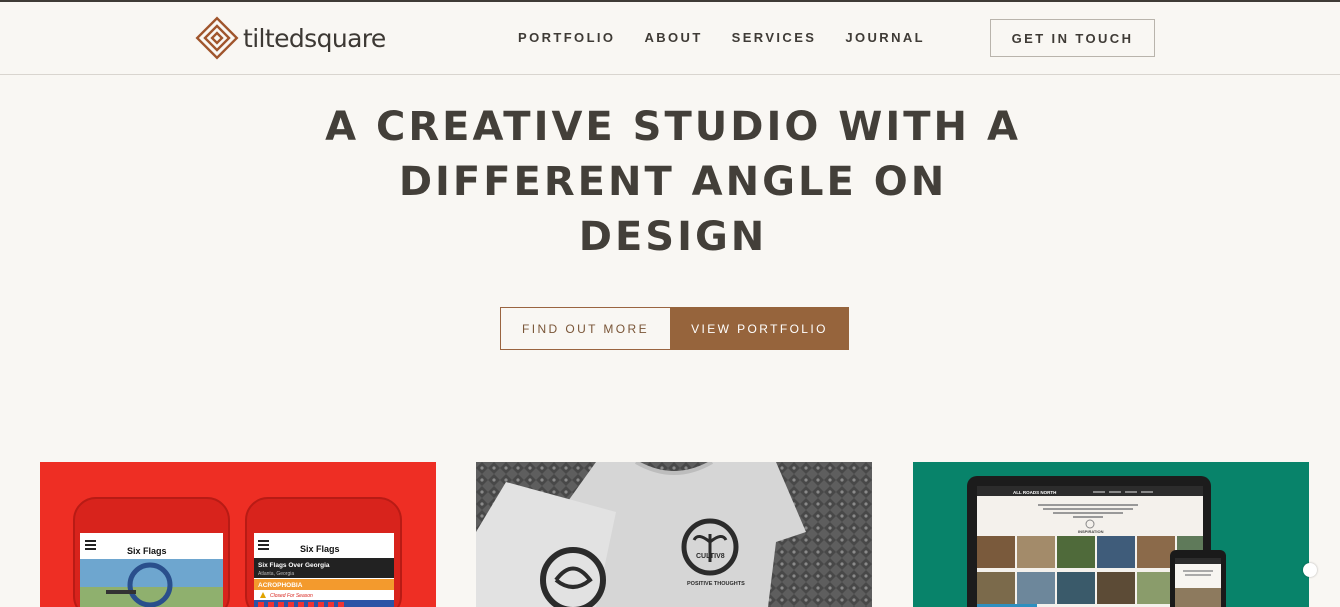  I want to click on portfolio-tile-all-roads-north: ALL ROADS NORTH INSPIRATION, so click(1111, 534).